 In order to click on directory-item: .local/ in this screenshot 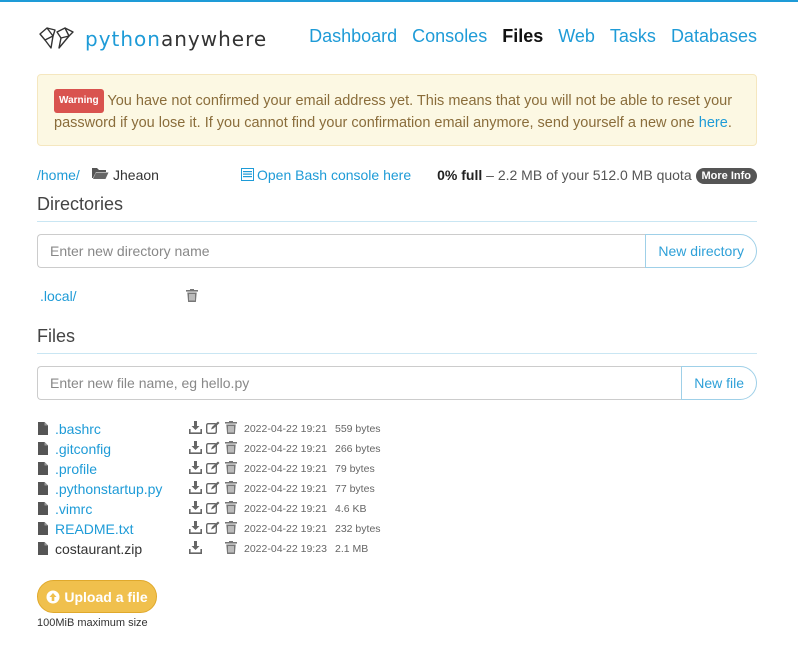, I will do `click(119, 297)`.